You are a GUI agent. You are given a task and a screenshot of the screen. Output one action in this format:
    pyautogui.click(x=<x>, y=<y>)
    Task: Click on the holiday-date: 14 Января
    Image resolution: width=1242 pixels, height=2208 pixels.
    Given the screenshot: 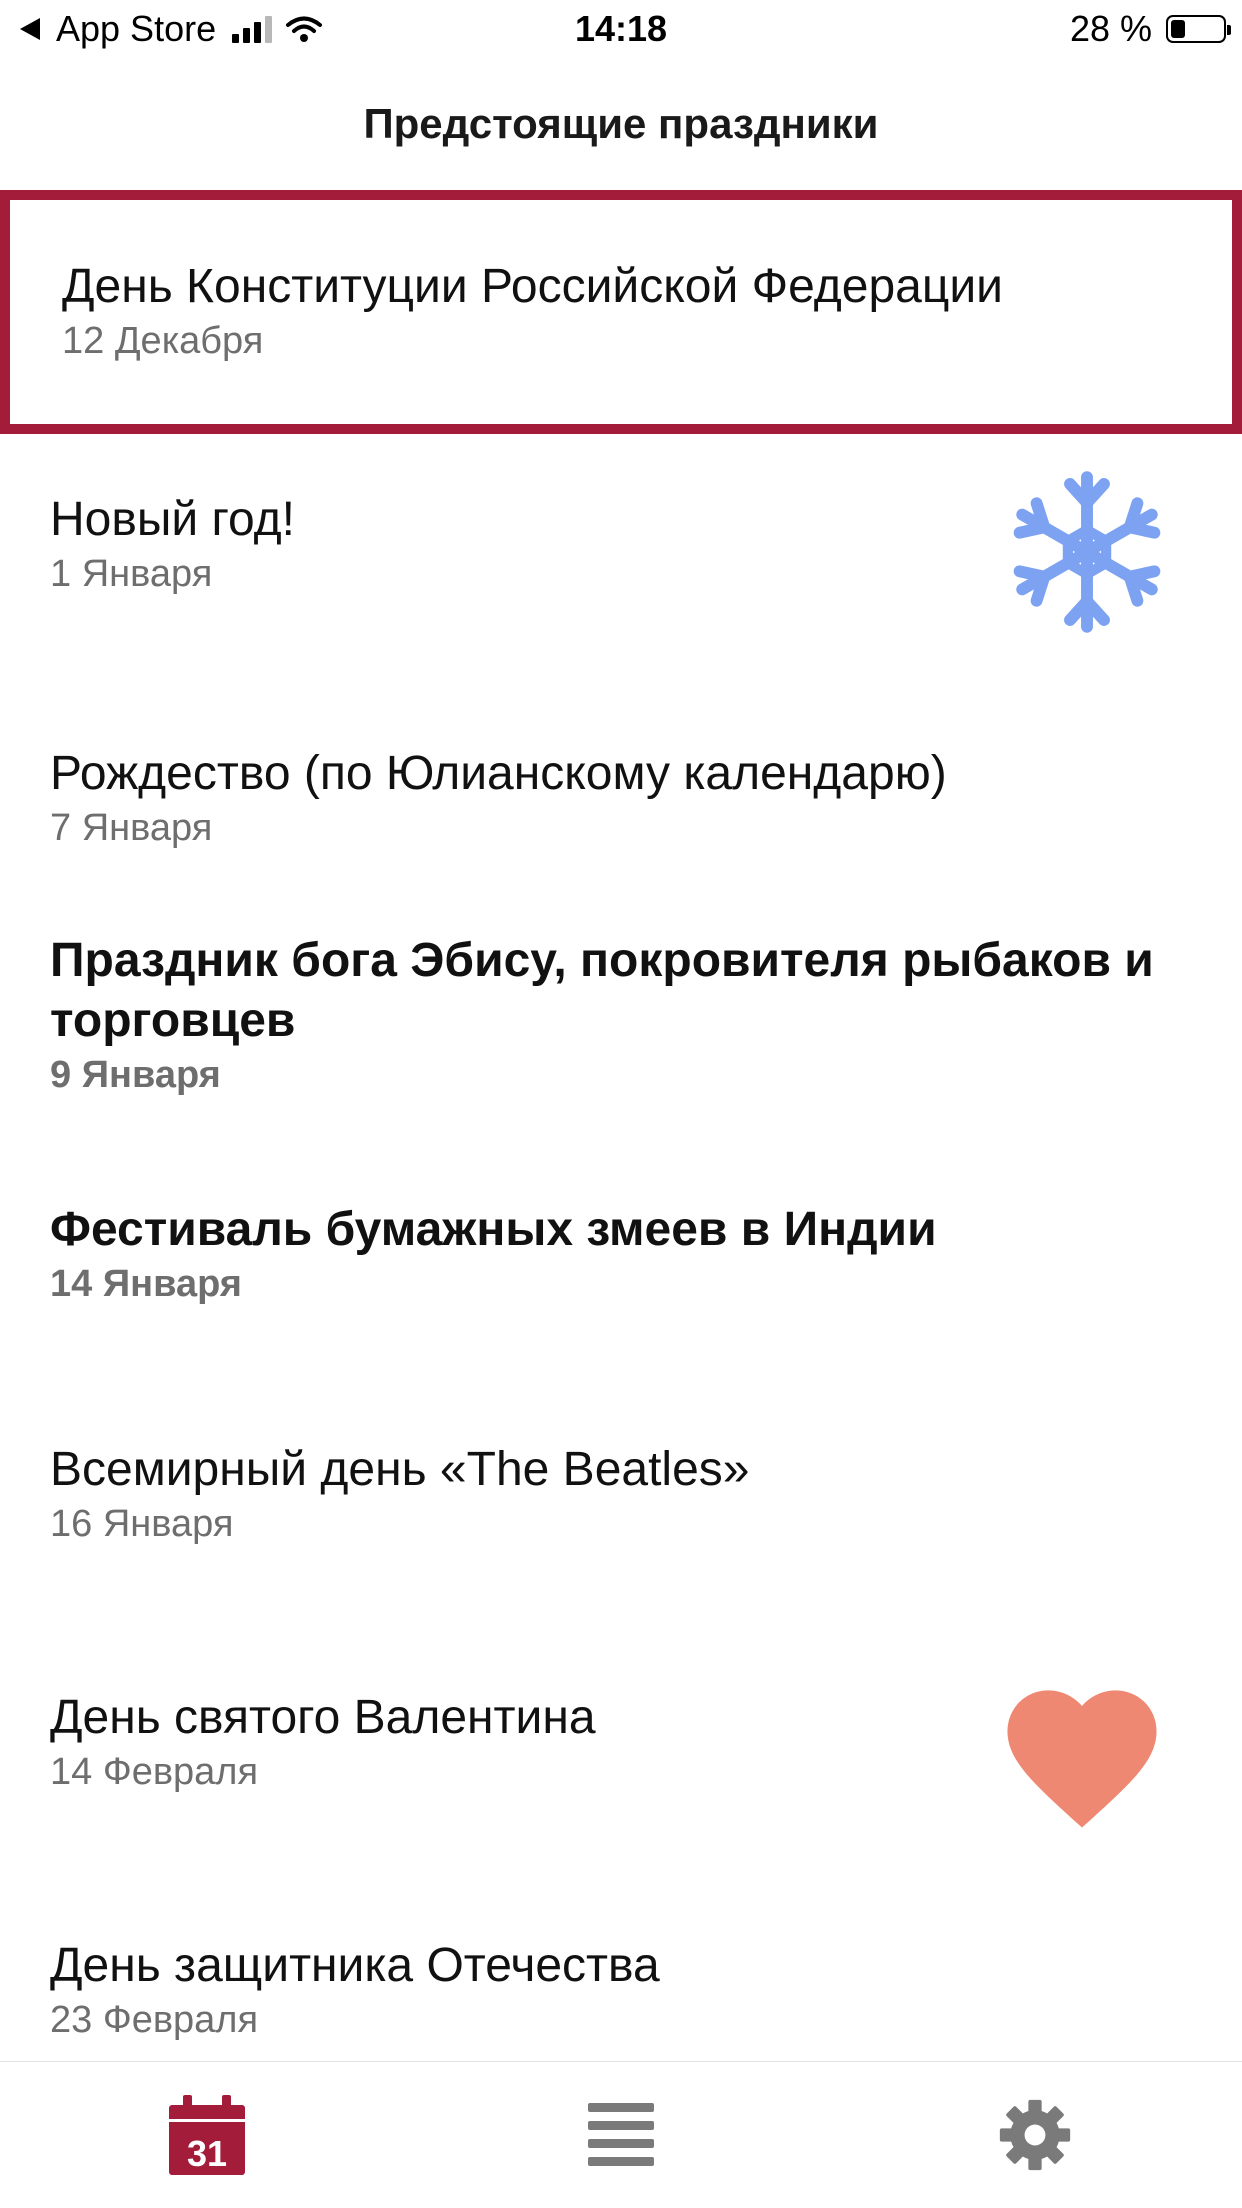 What is the action you would take?
    pyautogui.click(x=146, y=1284)
    